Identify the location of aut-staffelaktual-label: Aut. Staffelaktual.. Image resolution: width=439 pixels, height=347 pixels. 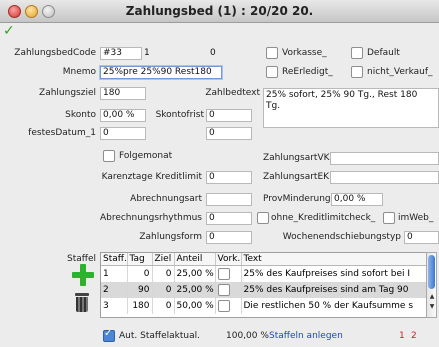
(159, 336).